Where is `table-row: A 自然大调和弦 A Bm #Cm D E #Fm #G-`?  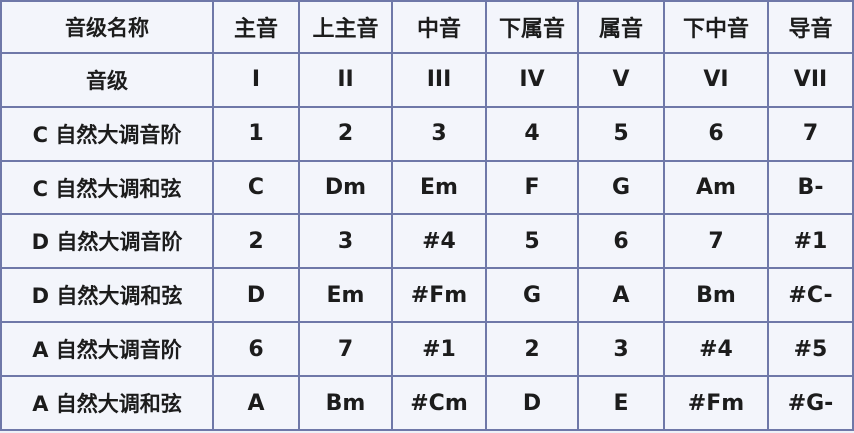 table-row: A 自然大调和弦 A Bm #Cm D E #Fm #G- is located at coordinates (427, 403).